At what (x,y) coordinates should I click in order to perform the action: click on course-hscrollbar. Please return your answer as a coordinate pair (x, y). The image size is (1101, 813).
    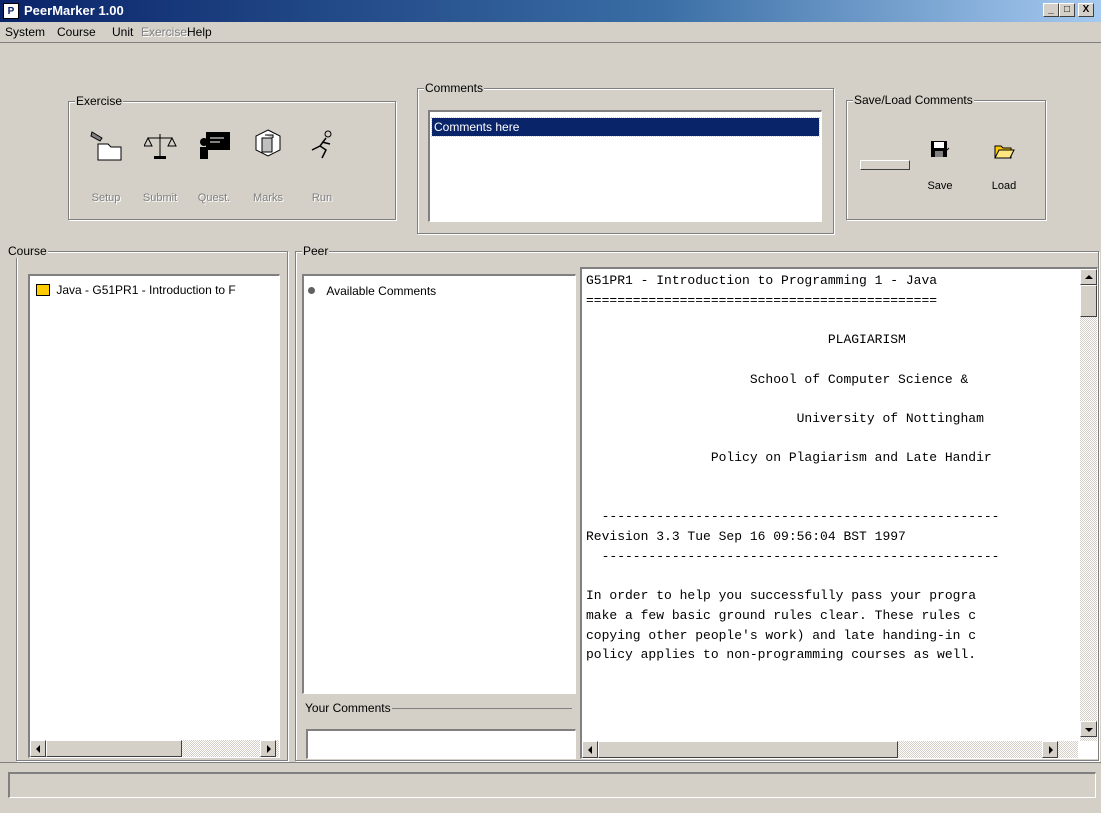
    Looking at the image, I should click on (154, 748).